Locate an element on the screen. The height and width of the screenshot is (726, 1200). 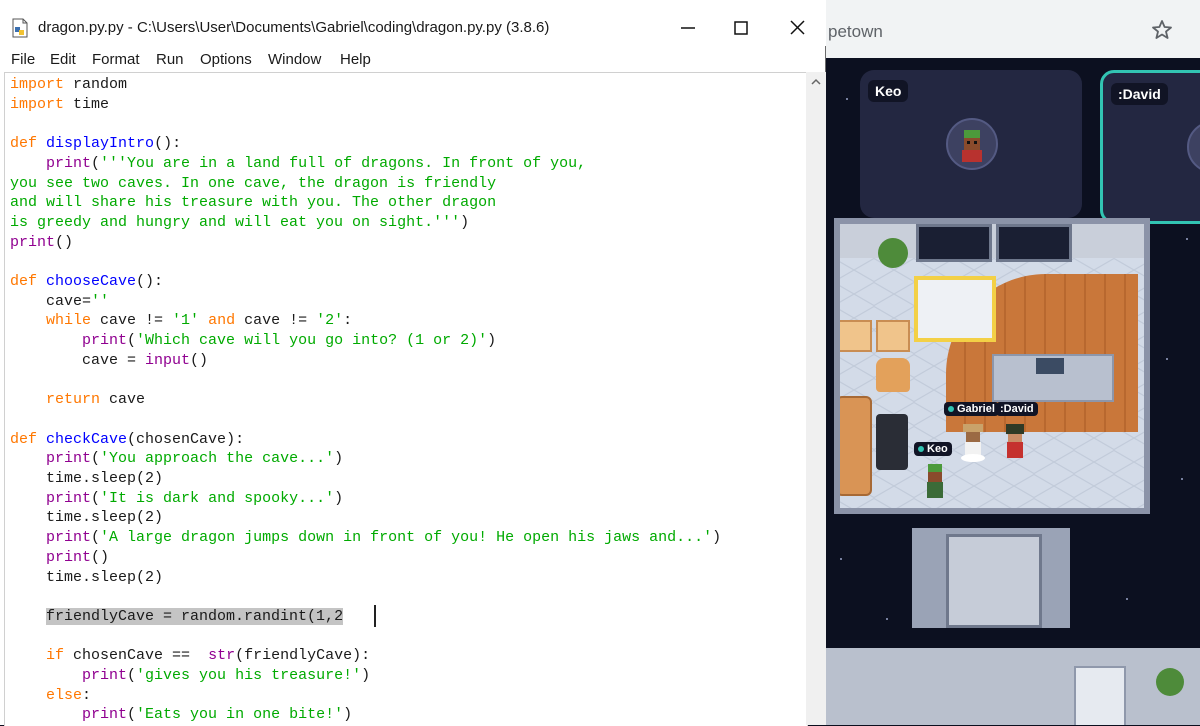
menu-edit: Edit is located at coordinates (63, 59).